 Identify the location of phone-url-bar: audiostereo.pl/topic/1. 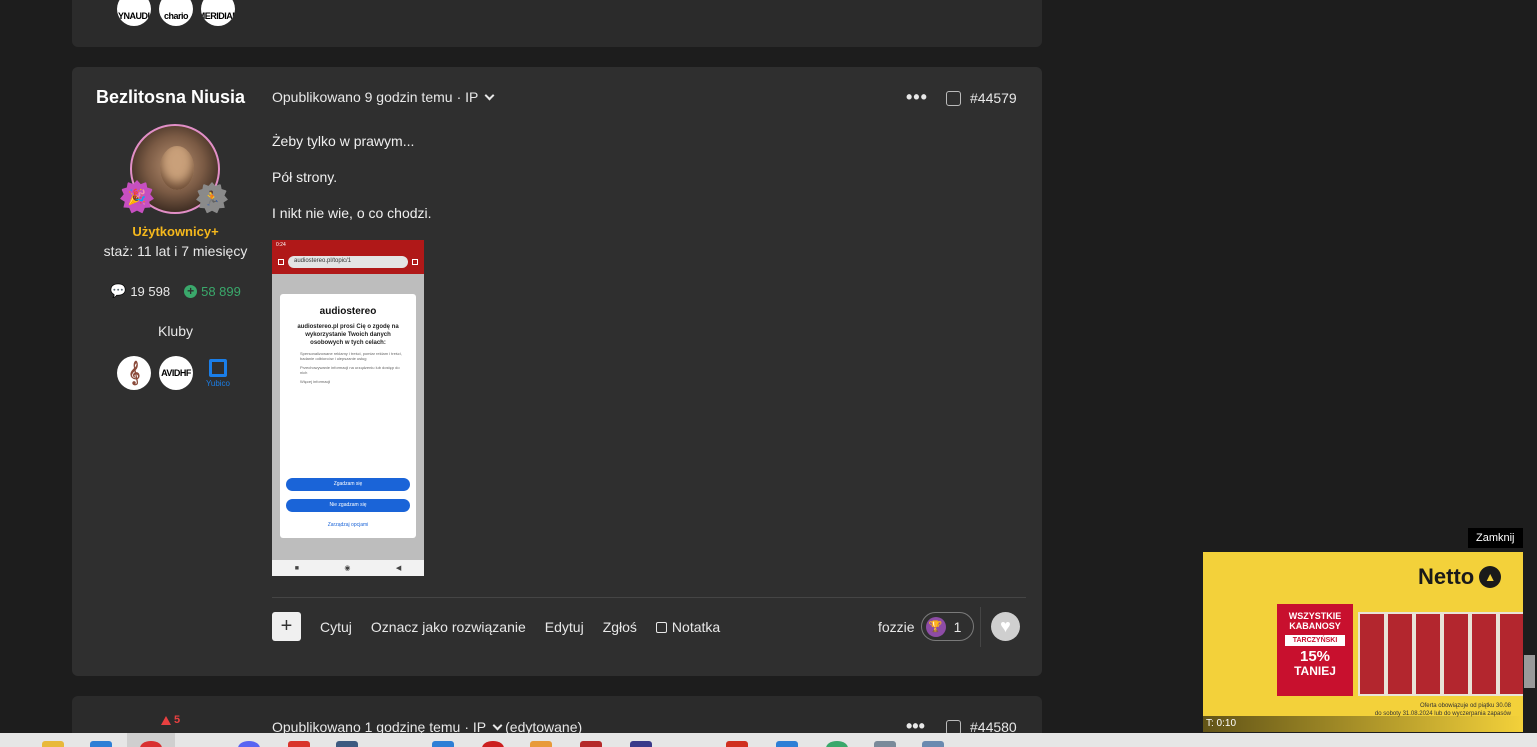
(348, 262).